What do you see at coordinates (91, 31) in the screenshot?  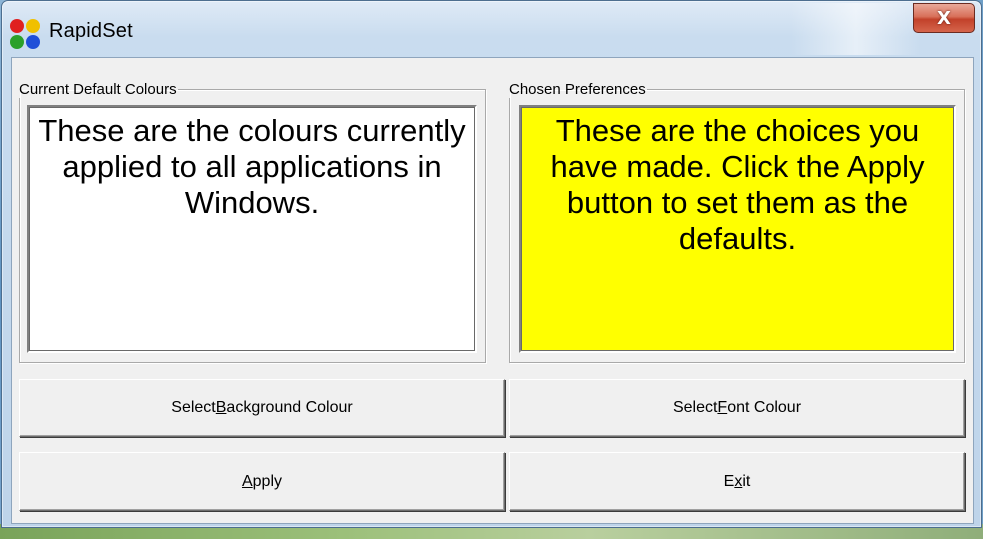 I see `window-title: RapidSet` at bounding box center [91, 31].